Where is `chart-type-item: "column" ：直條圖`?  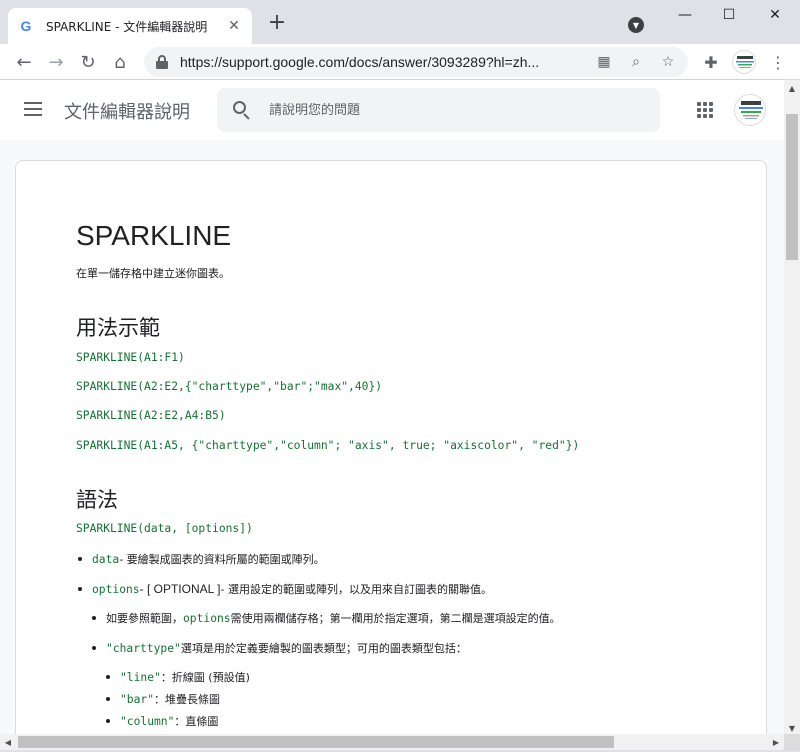 chart-type-item: "column" ：直條圖 is located at coordinates (162, 721).